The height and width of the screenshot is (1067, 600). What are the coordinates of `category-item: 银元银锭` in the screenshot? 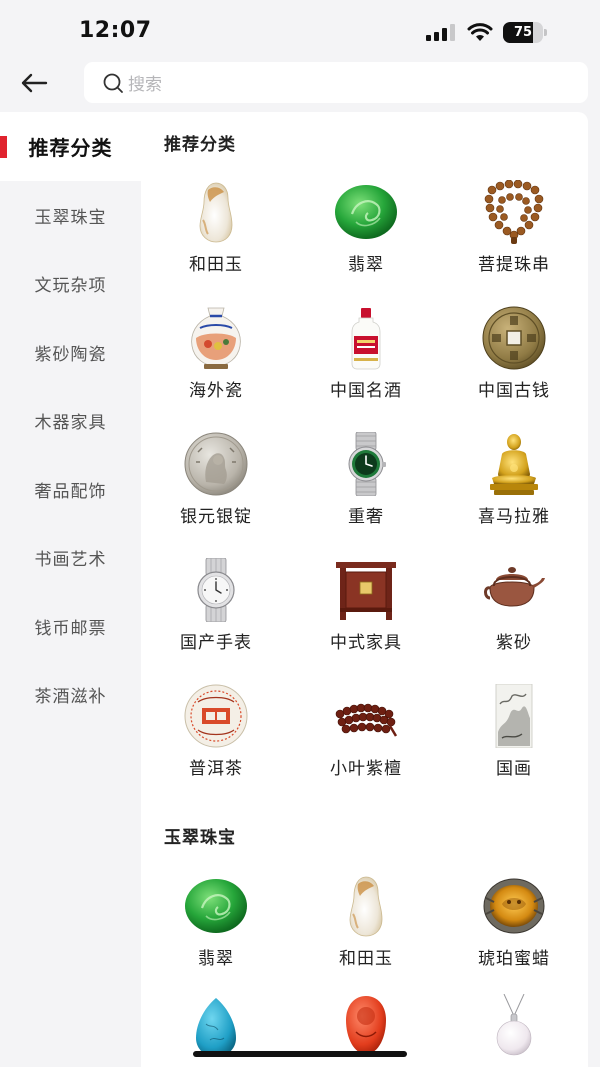 It's located at (216, 492).